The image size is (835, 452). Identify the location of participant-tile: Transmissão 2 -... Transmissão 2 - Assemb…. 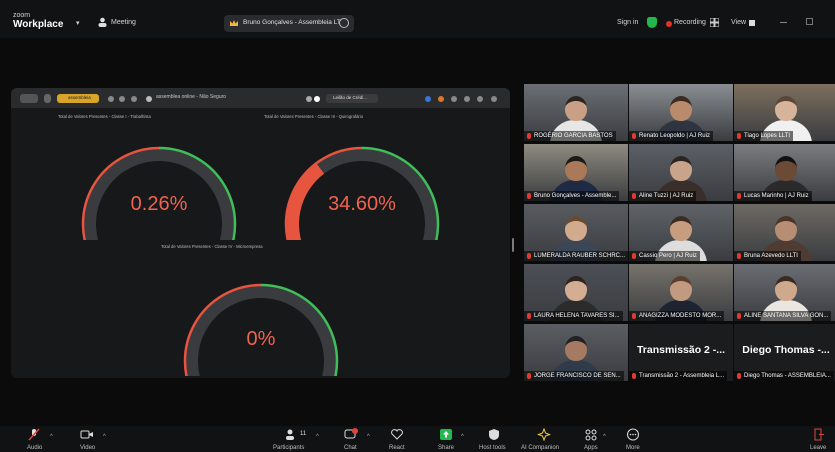
(681, 352).